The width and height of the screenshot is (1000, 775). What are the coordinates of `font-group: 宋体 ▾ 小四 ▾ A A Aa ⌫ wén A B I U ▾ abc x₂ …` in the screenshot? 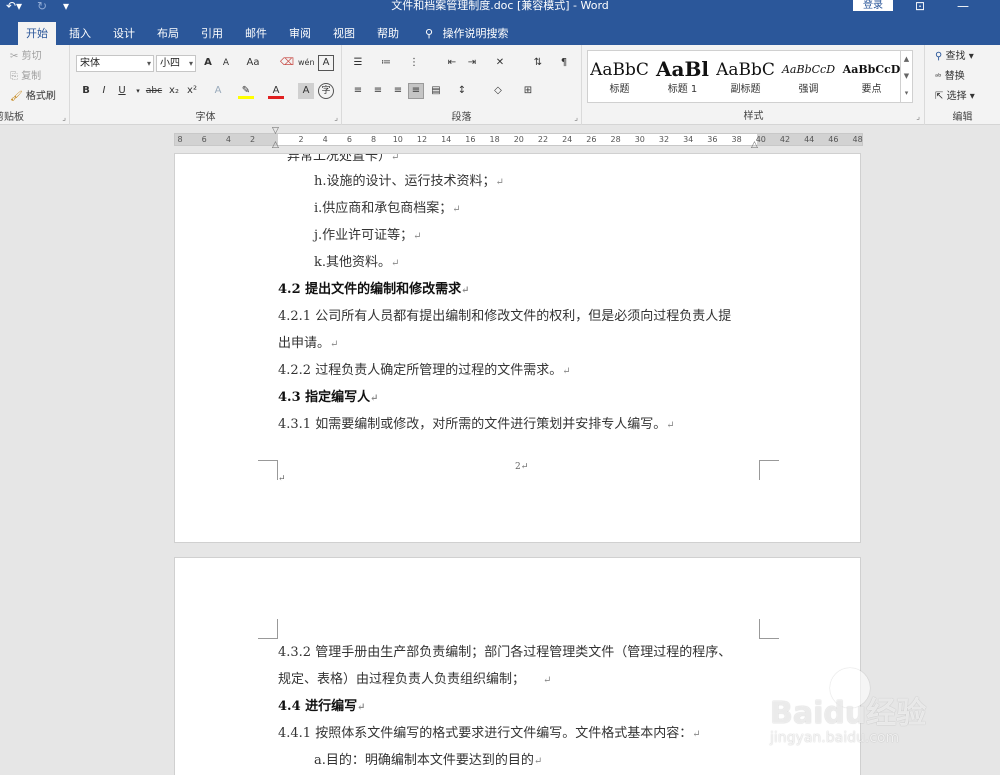 It's located at (206, 85).